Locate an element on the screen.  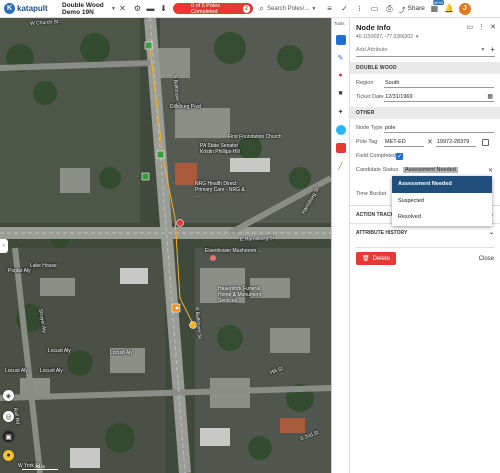
share-label: Share is located at coordinates (416, 8).